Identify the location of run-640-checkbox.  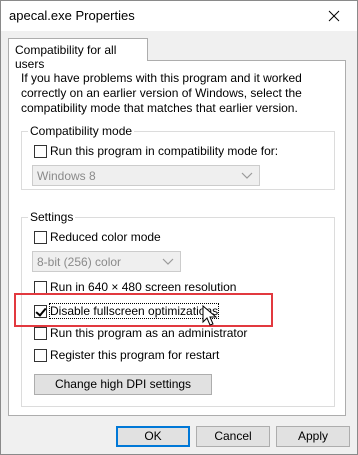
(40, 287).